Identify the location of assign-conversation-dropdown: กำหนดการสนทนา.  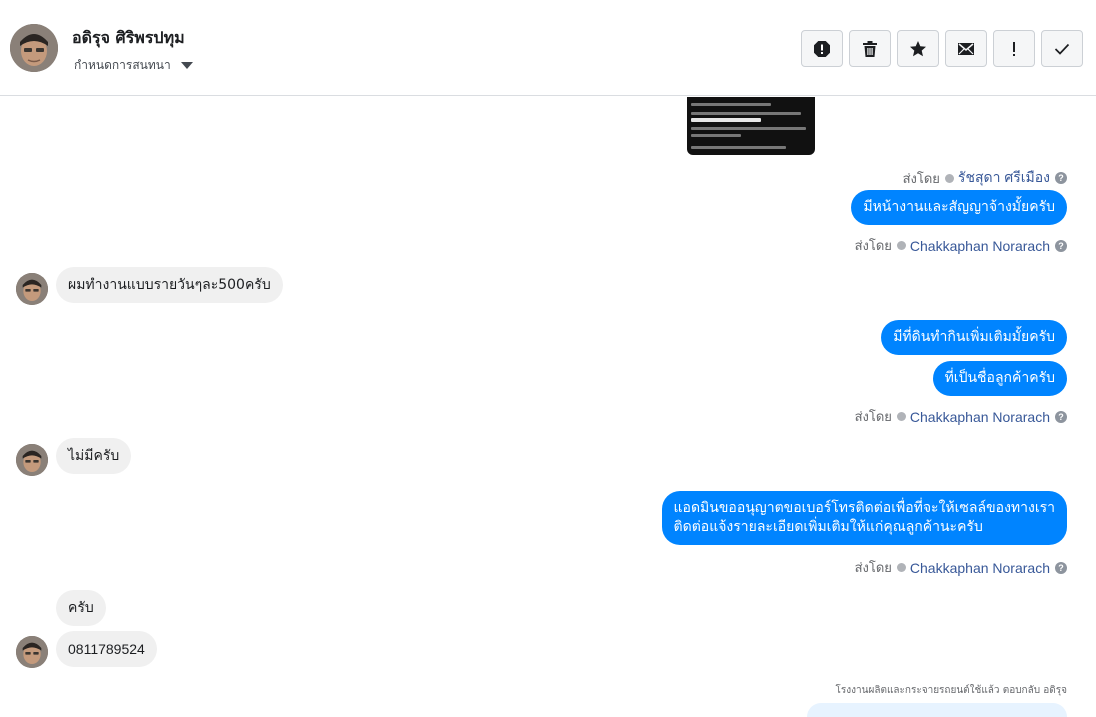
(133, 65).